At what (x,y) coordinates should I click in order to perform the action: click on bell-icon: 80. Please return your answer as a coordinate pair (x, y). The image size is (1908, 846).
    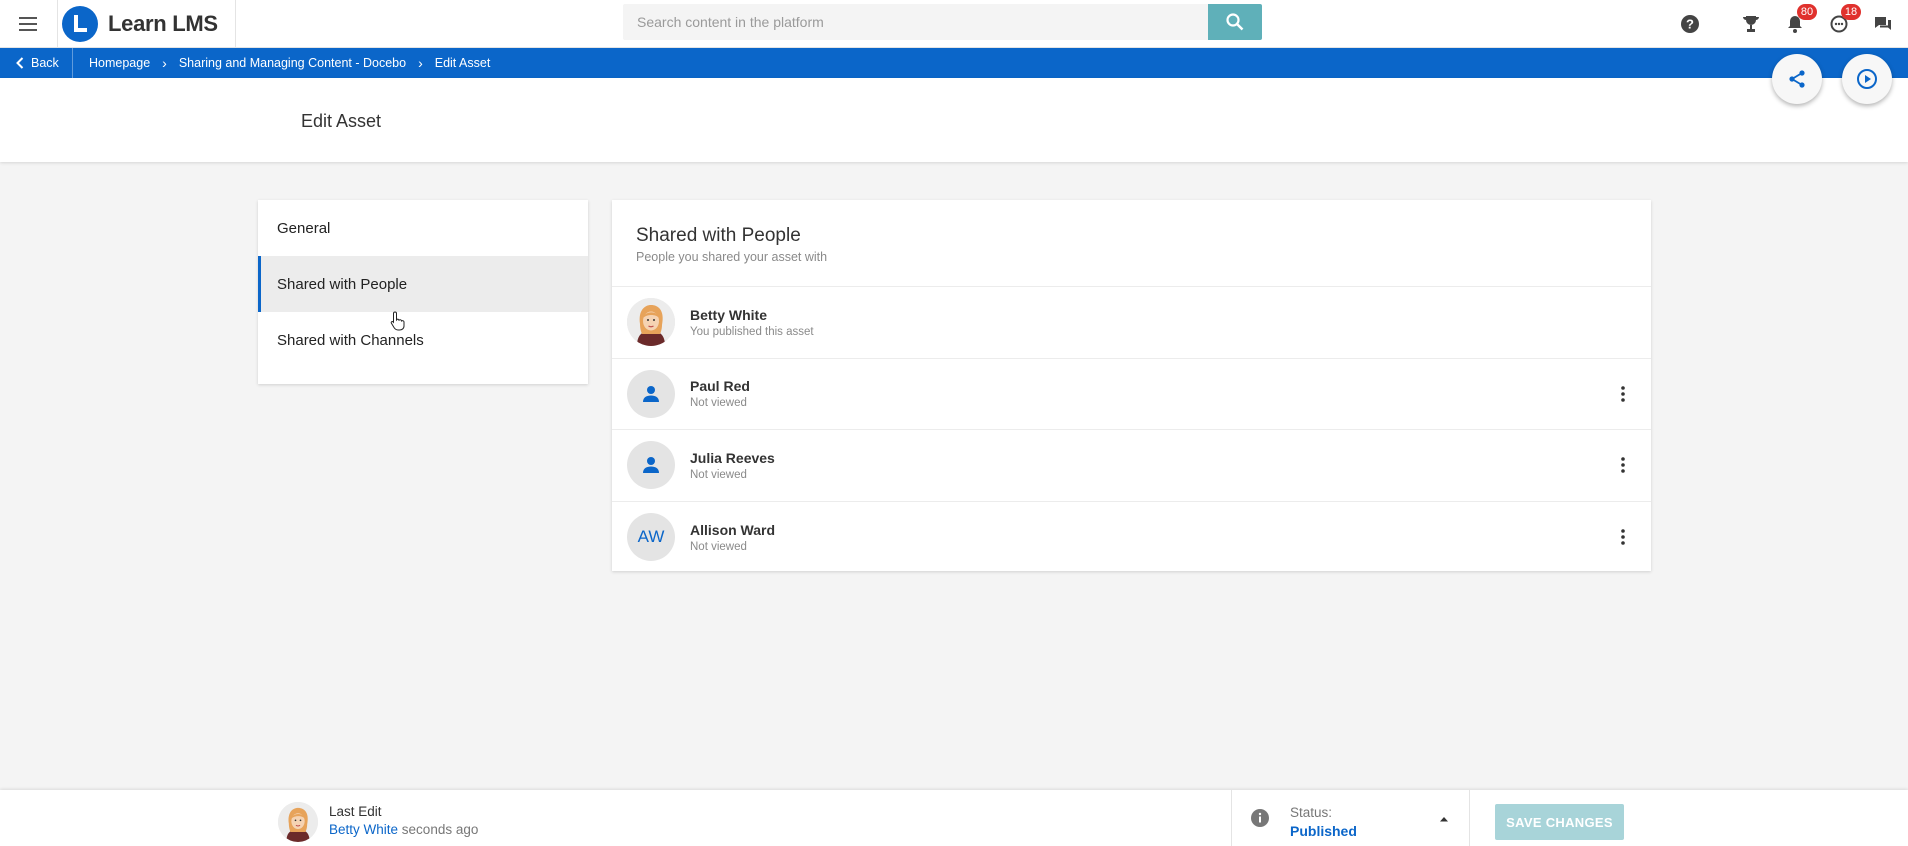
    Looking at the image, I should click on (1799, 21).